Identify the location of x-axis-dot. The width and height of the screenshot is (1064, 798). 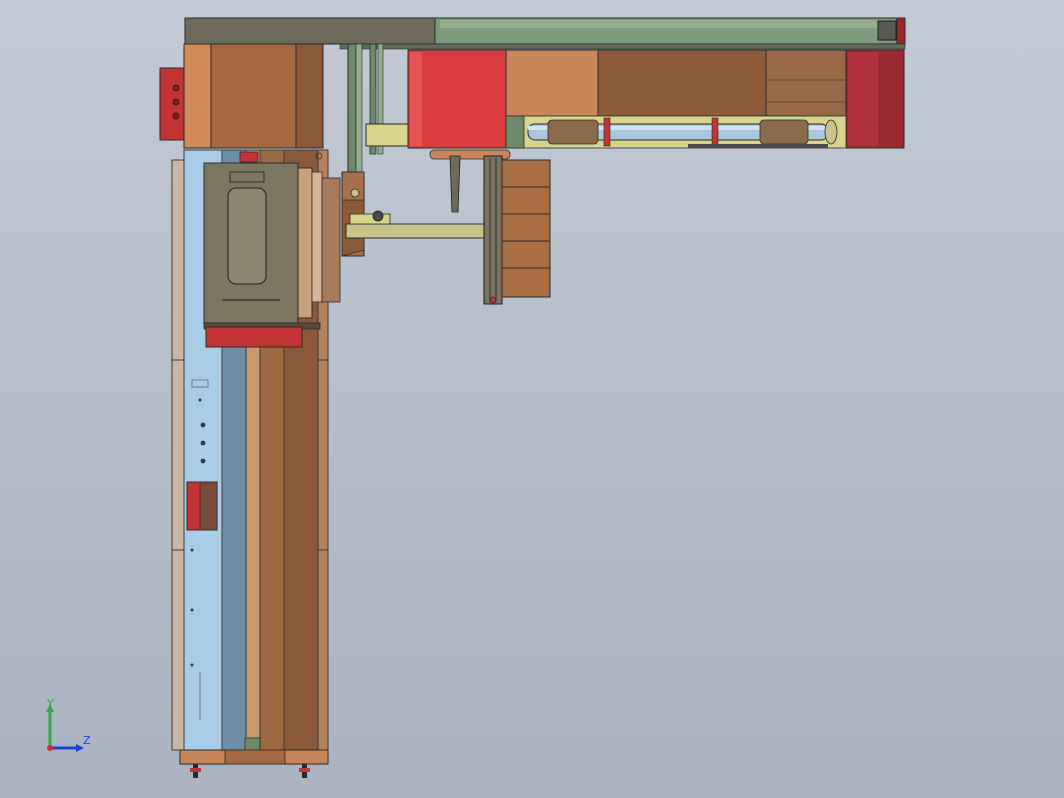
(50, 748).